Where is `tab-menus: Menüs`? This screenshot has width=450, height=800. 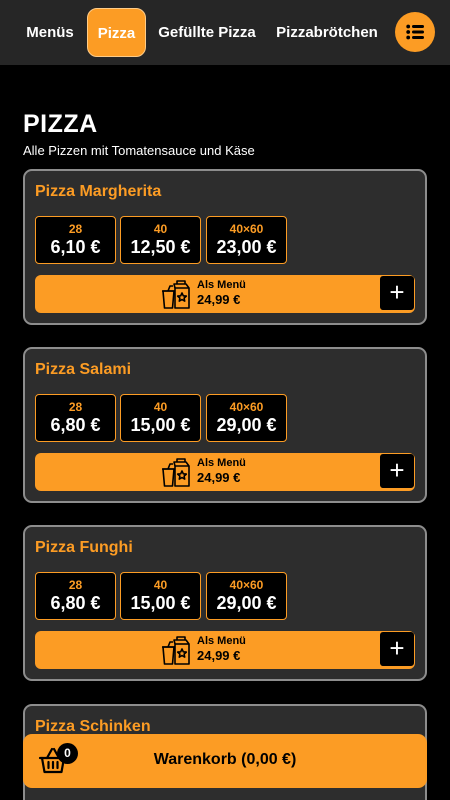 tab-menus: Menüs is located at coordinates (50, 32).